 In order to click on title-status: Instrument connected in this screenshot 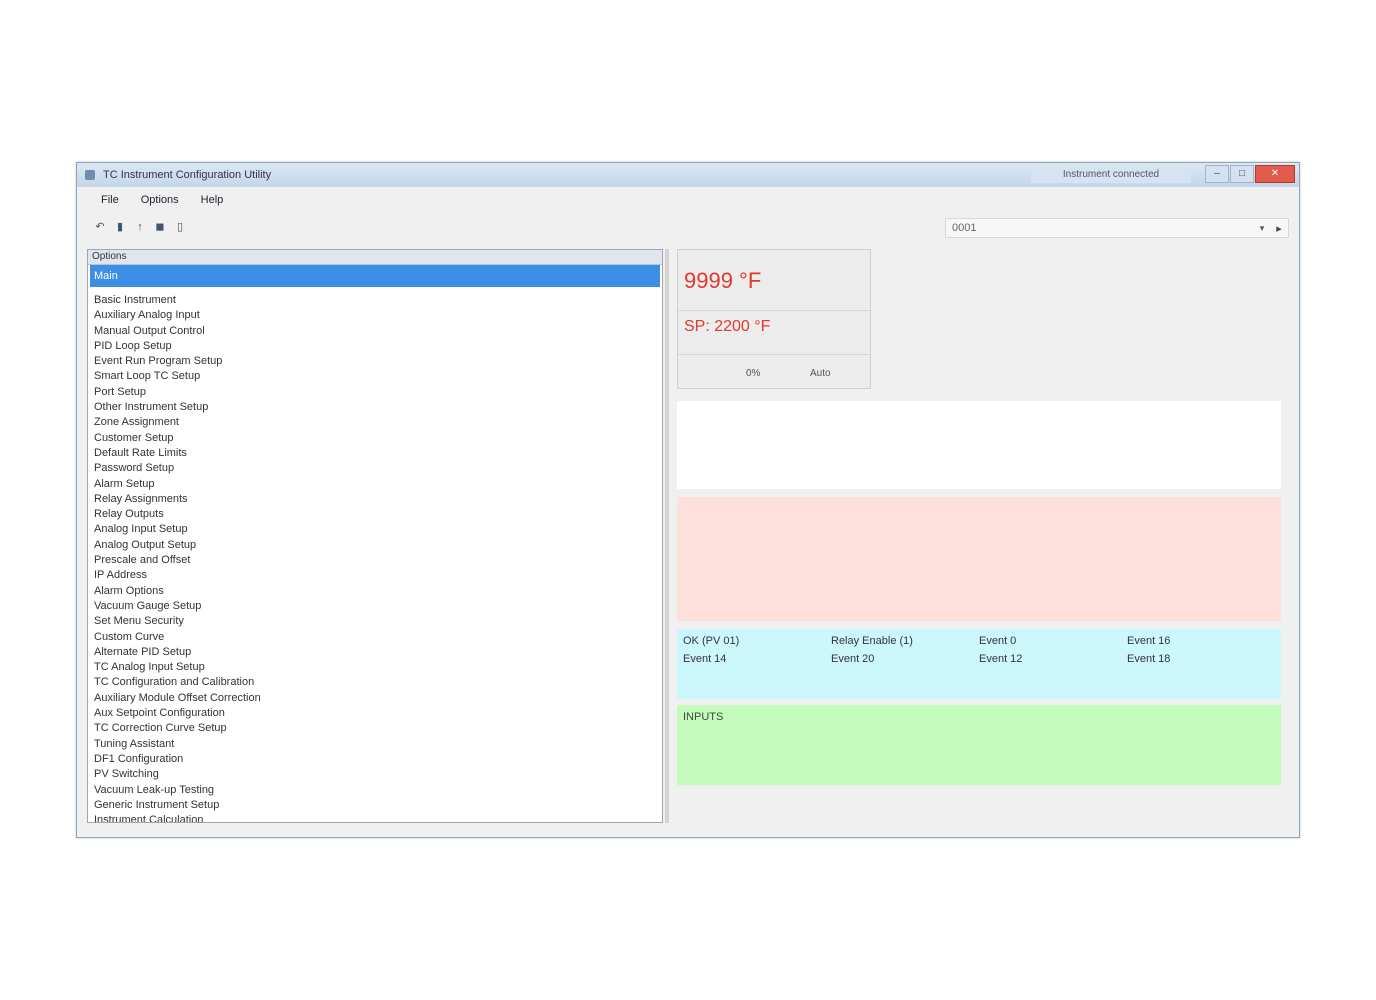, I will do `click(1111, 175)`.